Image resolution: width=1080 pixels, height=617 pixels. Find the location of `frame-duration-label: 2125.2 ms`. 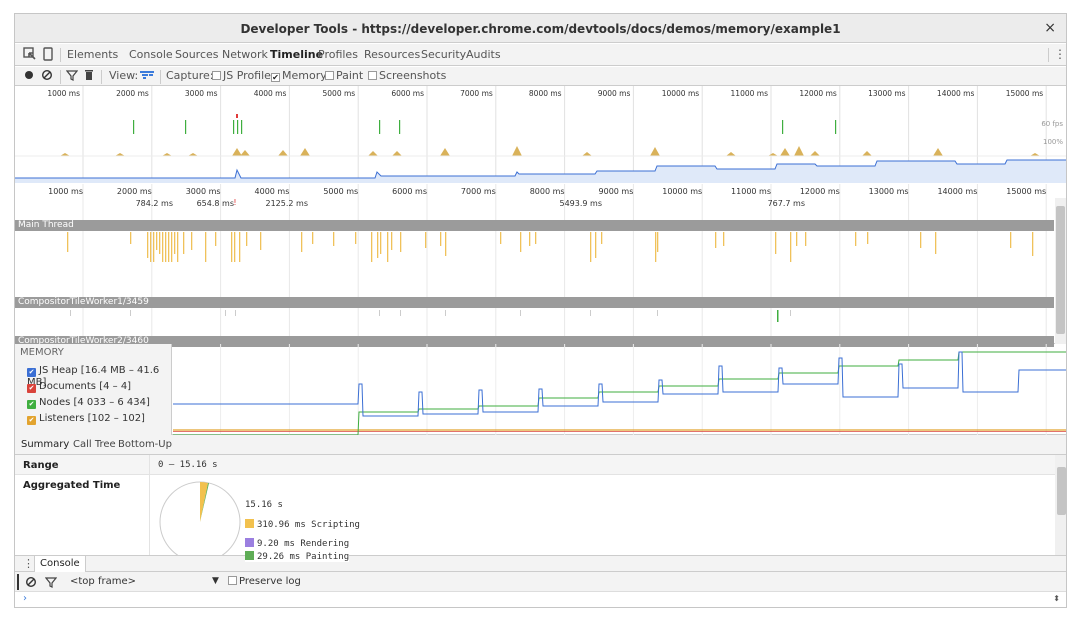

frame-duration-label: 2125.2 ms is located at coordinates (287, 203).